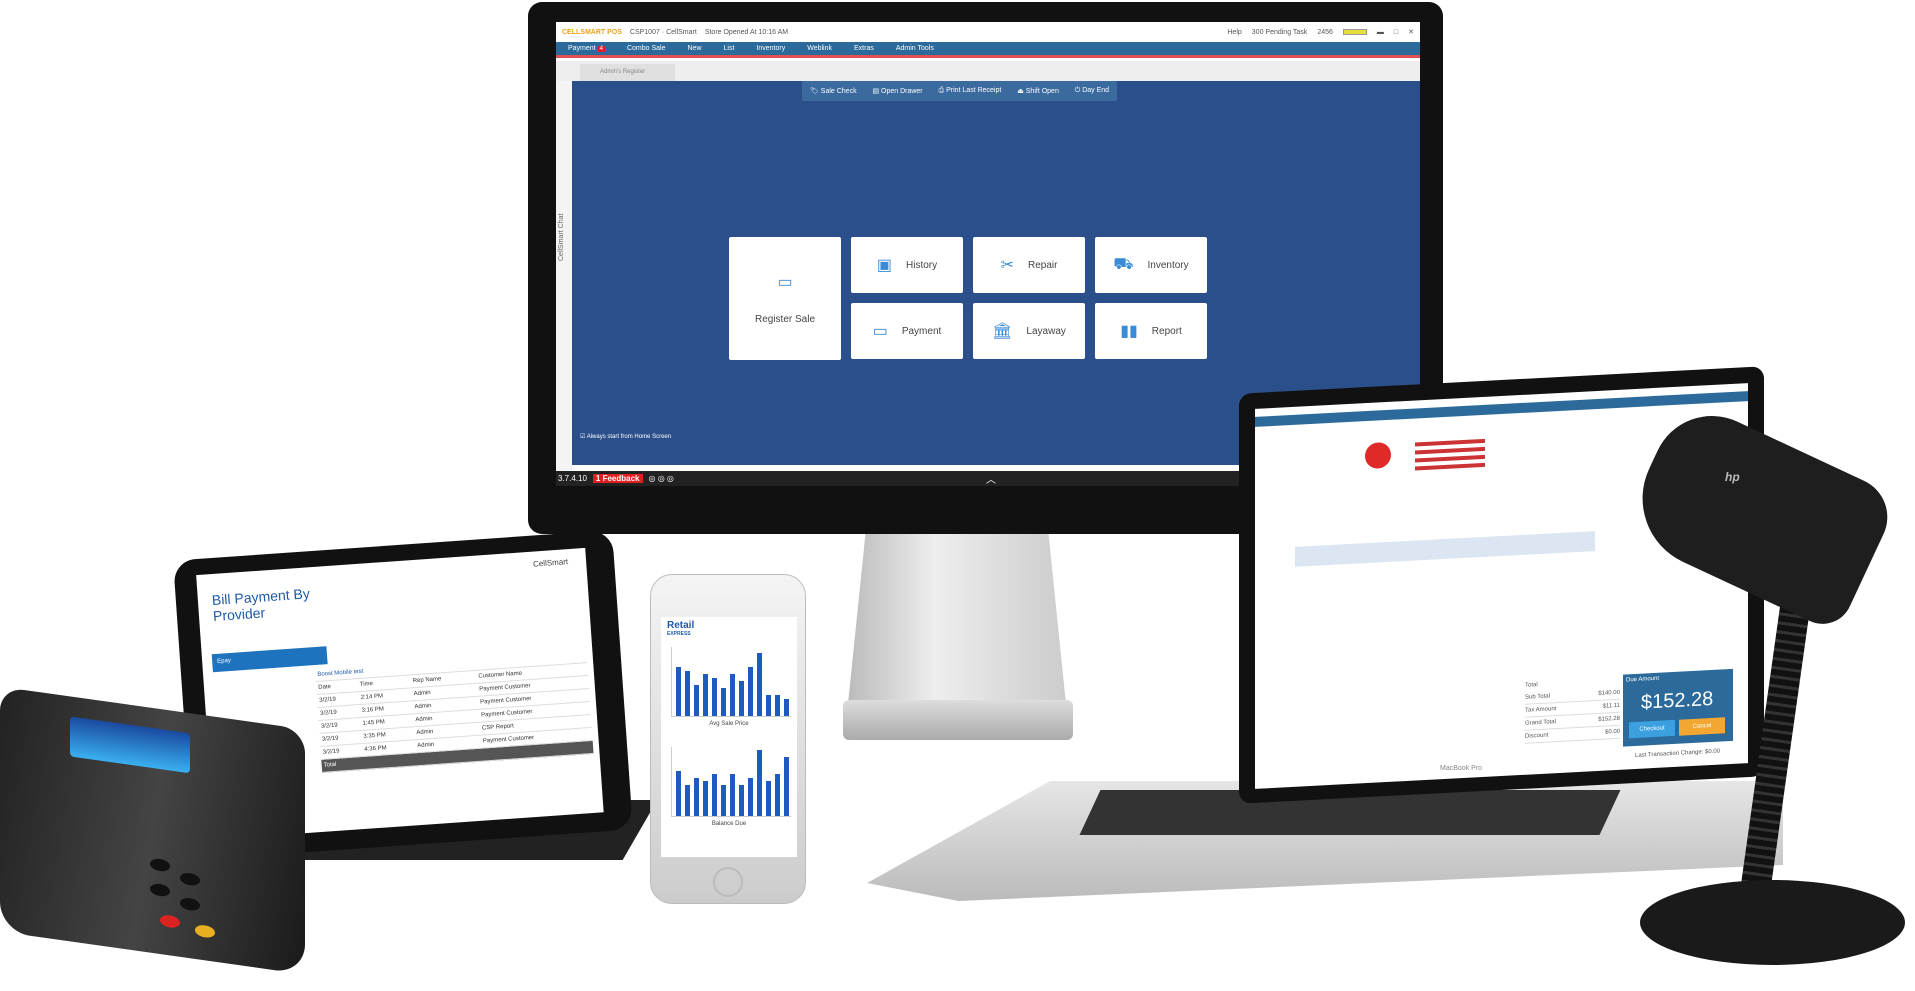 The width and height of the screenshot is (1915, 991). Describe the element at coordinates (561, 237) in the screenshot. I see `chat-label: CellSmart Chat` at that location.